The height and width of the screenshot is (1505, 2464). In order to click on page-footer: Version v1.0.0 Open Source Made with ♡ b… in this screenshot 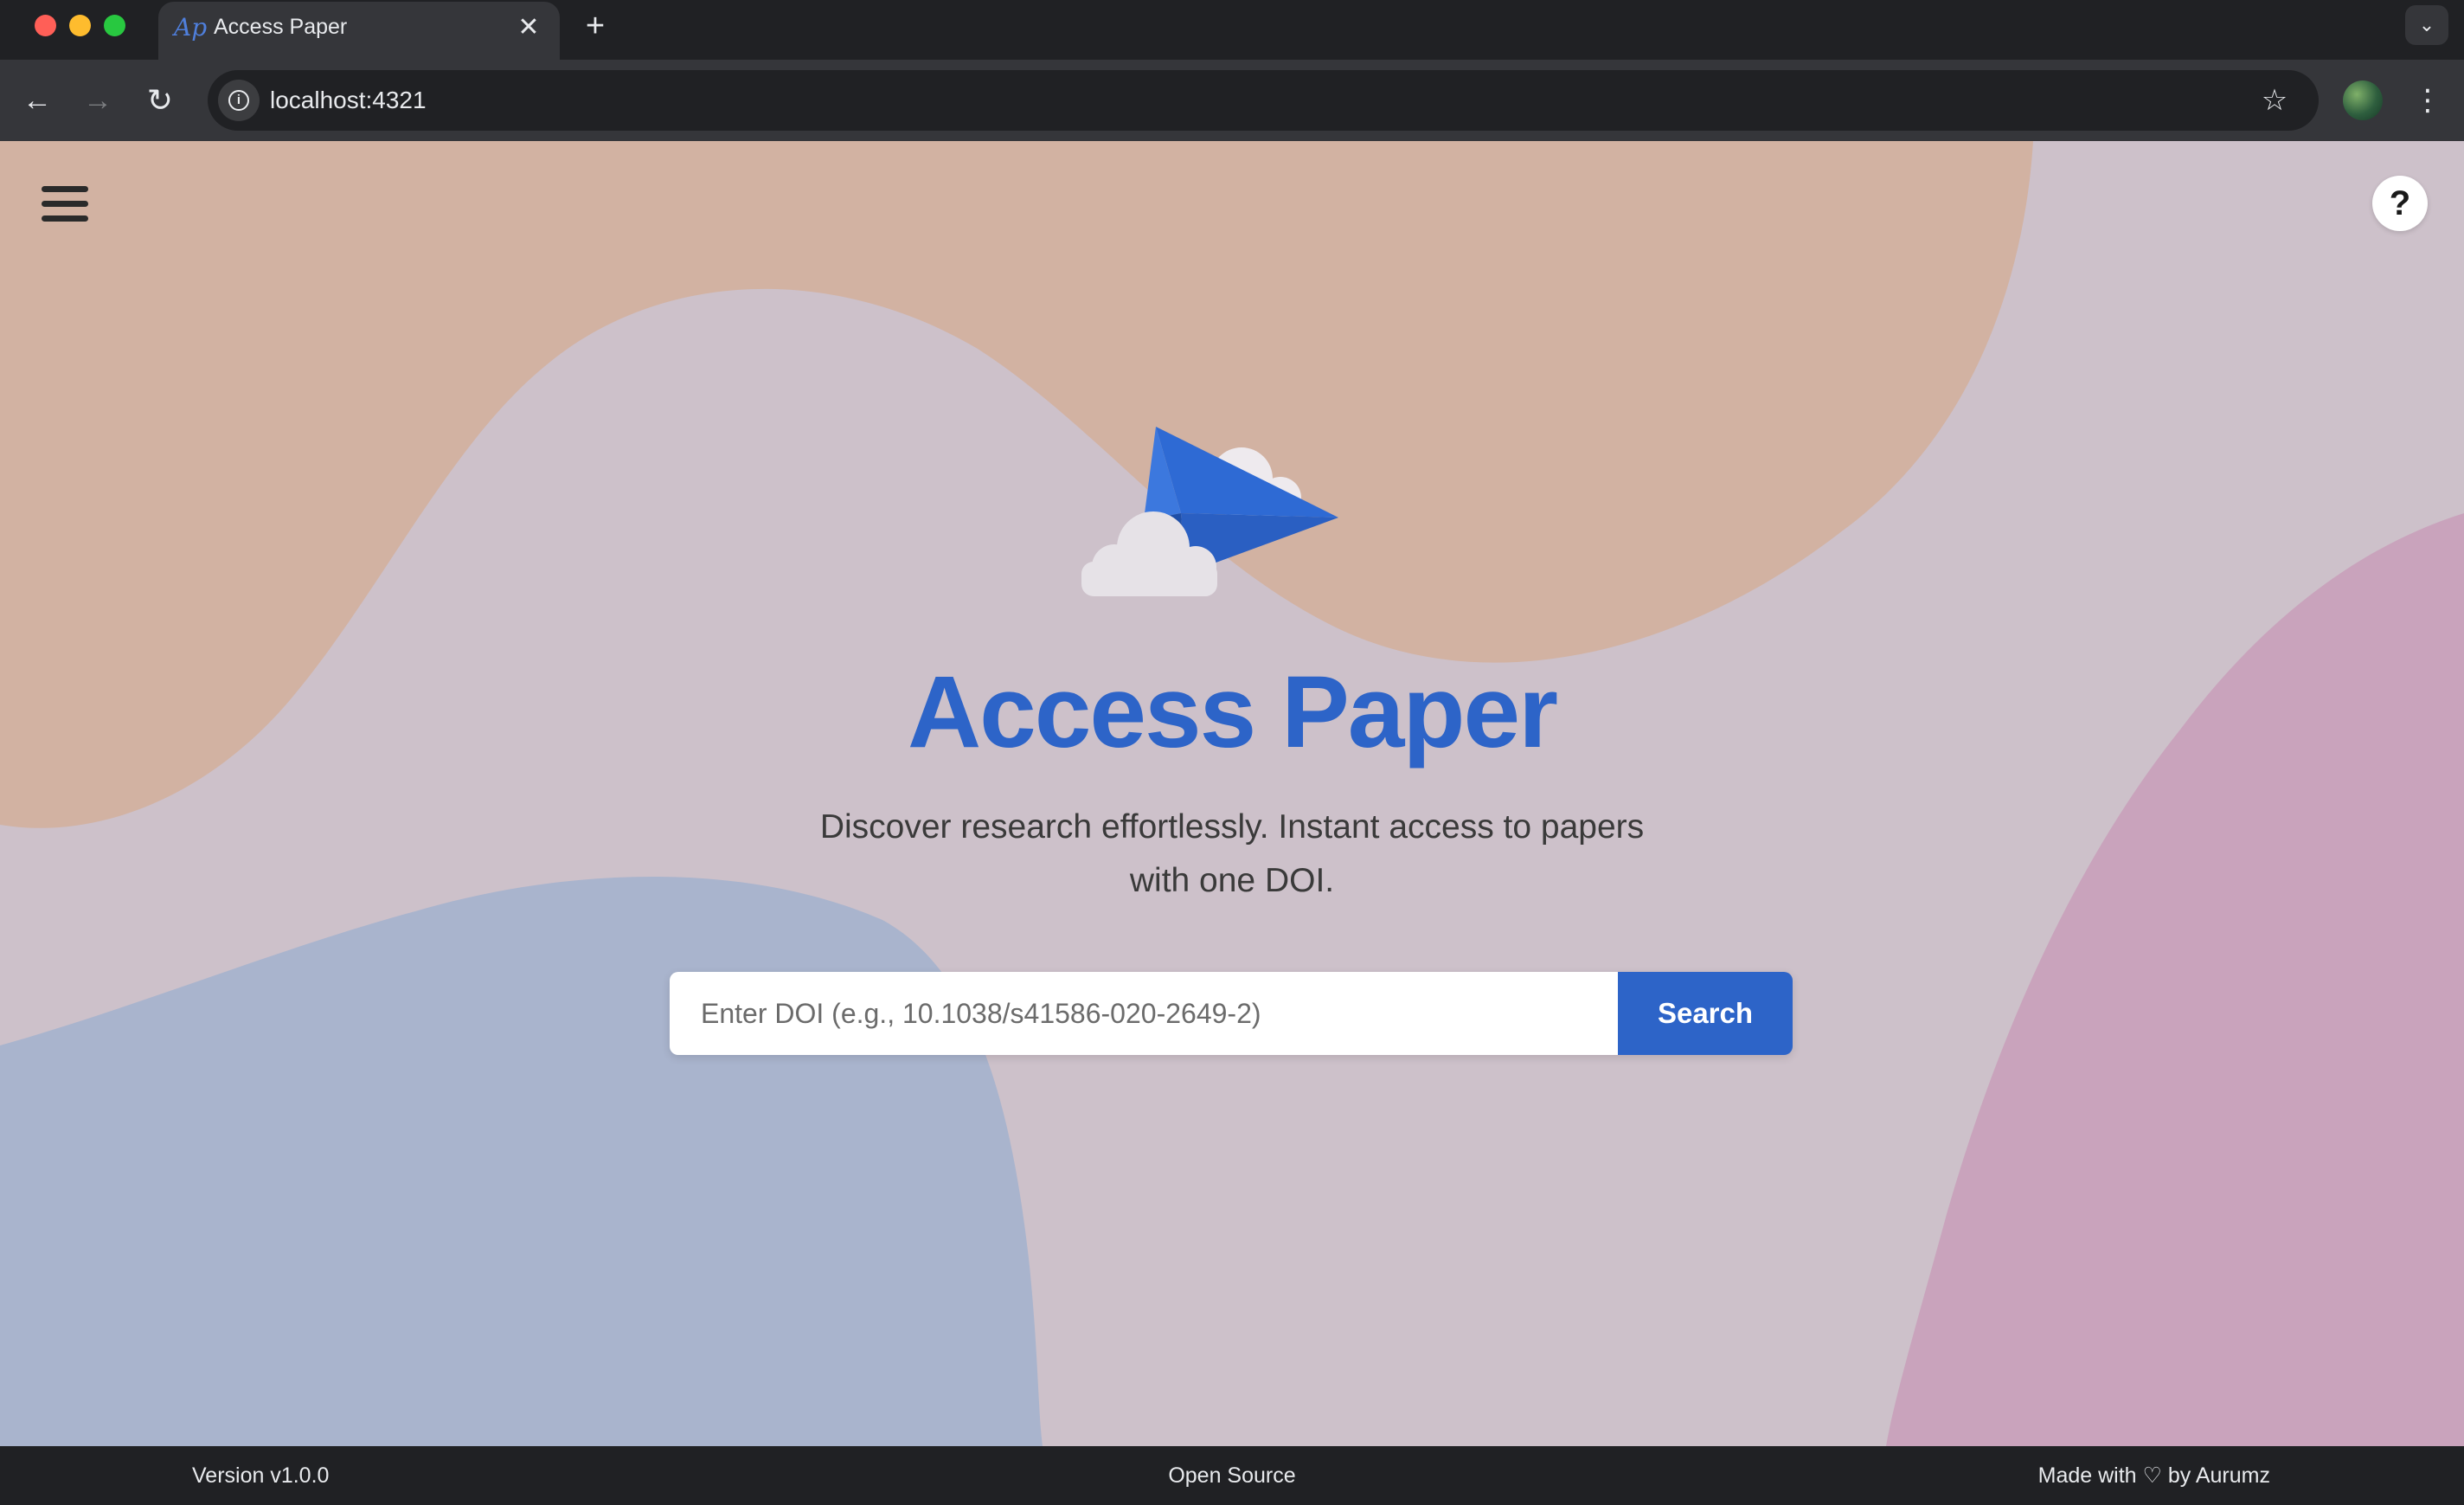, I will do `click(1232, 1475)`.